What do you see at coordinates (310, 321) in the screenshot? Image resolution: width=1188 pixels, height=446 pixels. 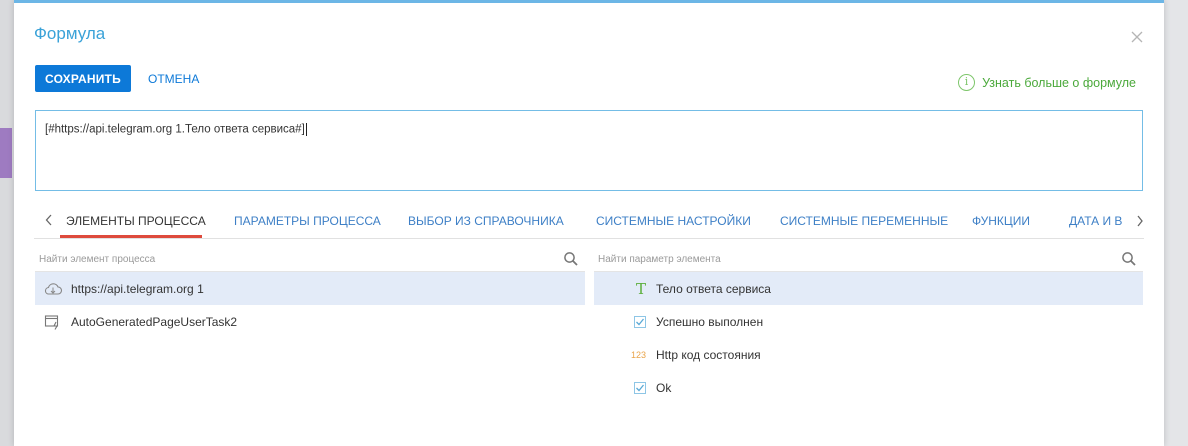 I see `list-item-page-user-task: AutoGeneratedPageUserTask2` at bounding box center [310, 321].